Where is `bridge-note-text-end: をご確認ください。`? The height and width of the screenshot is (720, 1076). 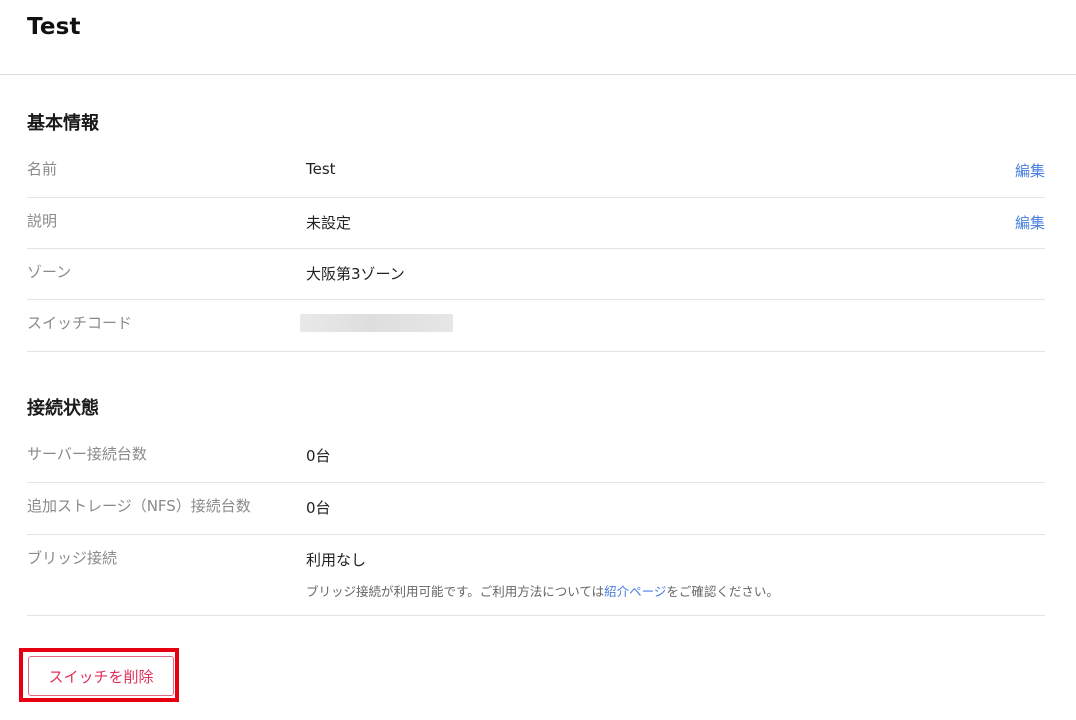 bridge-note-text-end: をご確認ください。 is located at coordinates (722, 591).